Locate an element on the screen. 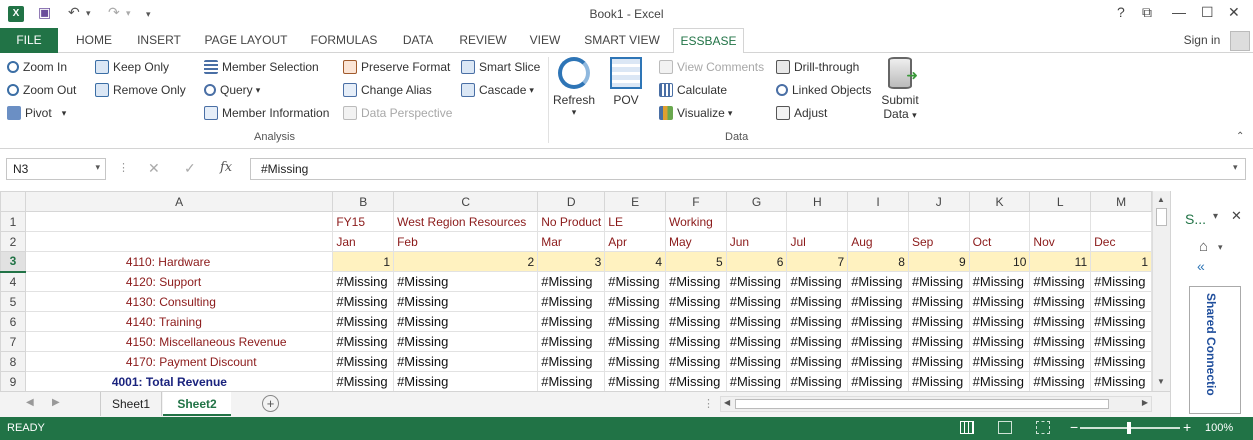 Image resolution: width=1253 pixels, height=440 pixels. column-header: C is located at coordinates (466, 201).